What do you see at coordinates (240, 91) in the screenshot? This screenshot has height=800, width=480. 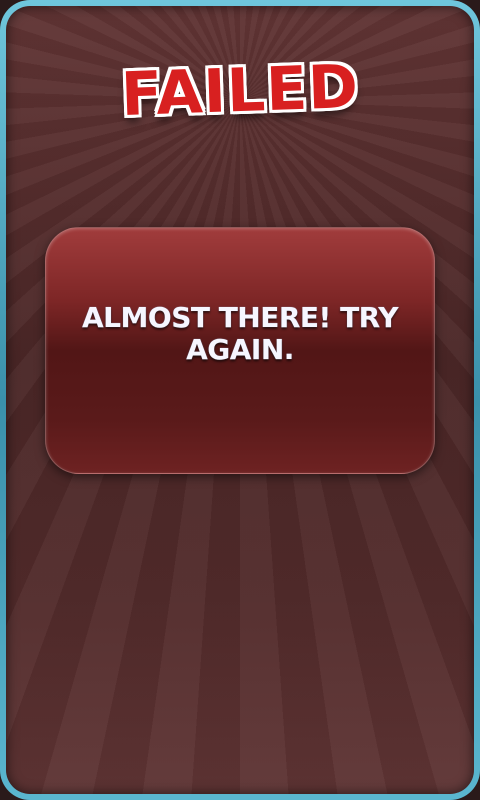 I see `failed-title: FAILED` at bounding box center [240, 91].